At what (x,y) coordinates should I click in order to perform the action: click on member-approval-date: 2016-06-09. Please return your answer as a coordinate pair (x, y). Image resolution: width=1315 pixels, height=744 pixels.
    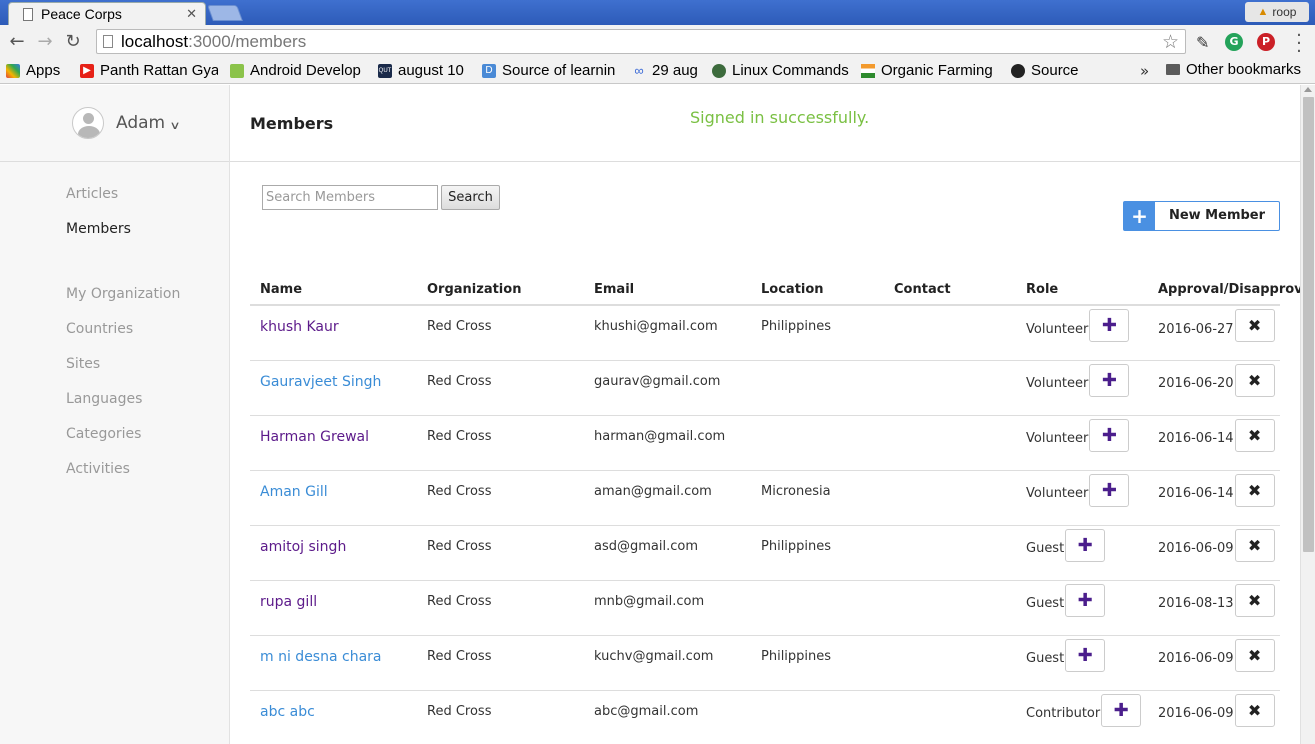
    Looking at the image, I should click on (1196, 548).